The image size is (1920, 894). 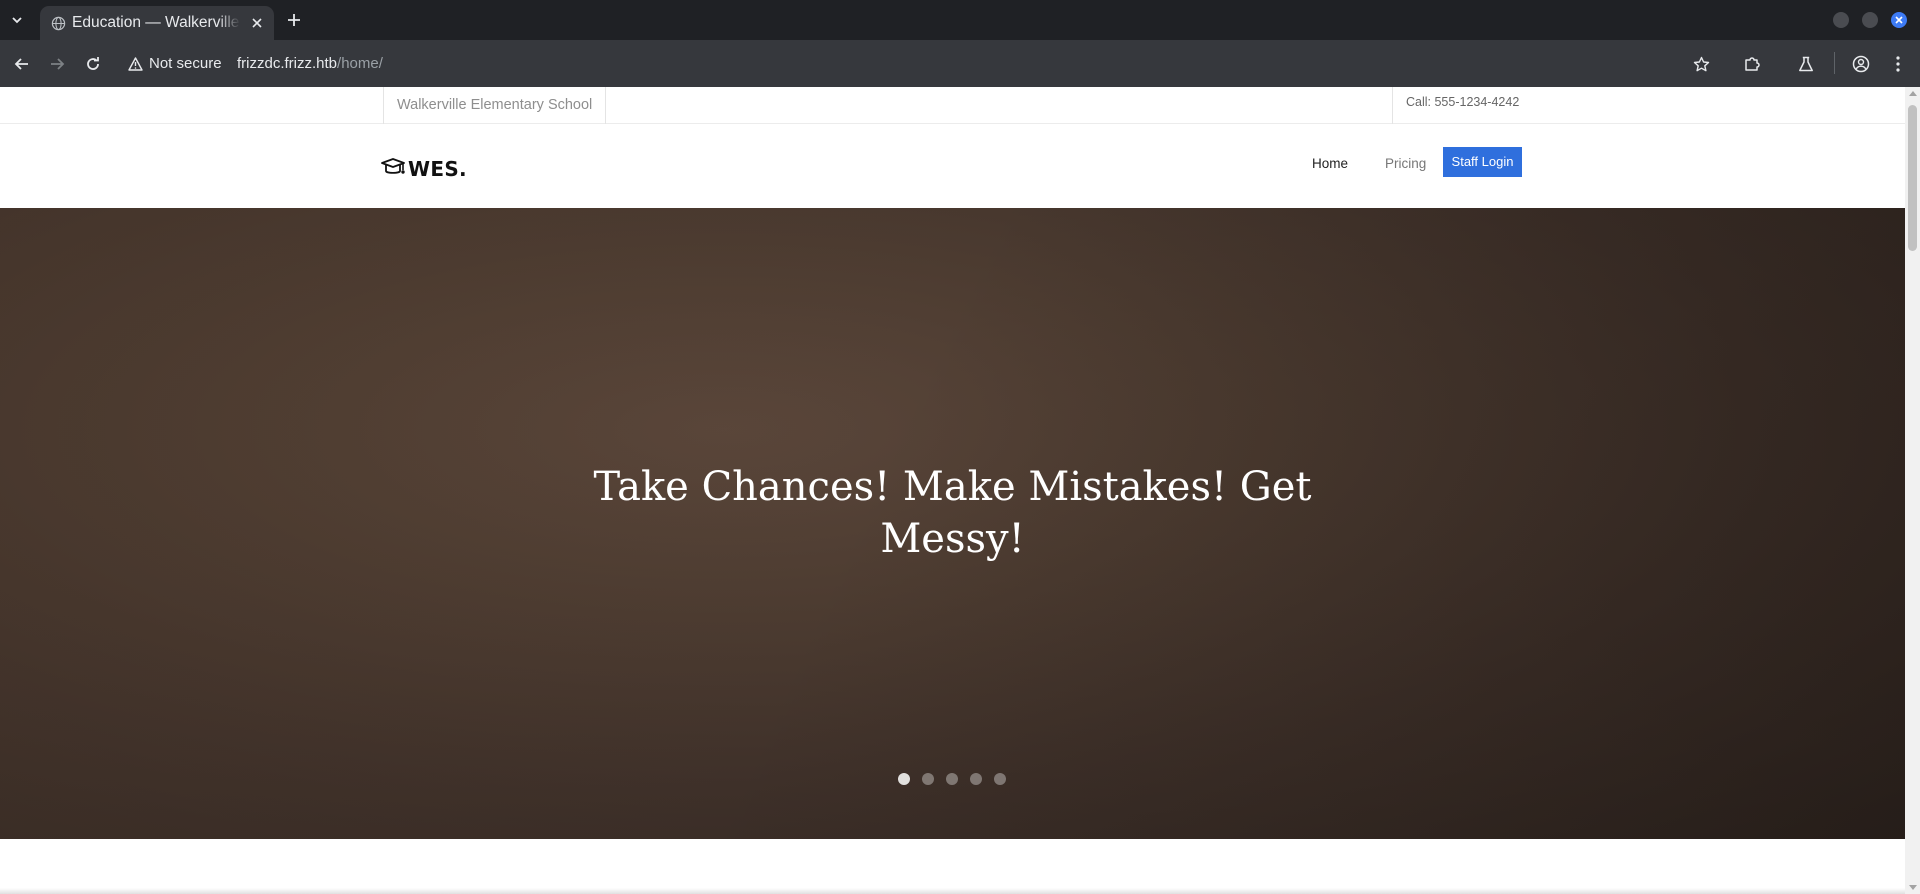 I want to click on minimize-button, so click(x=1841, y=20).